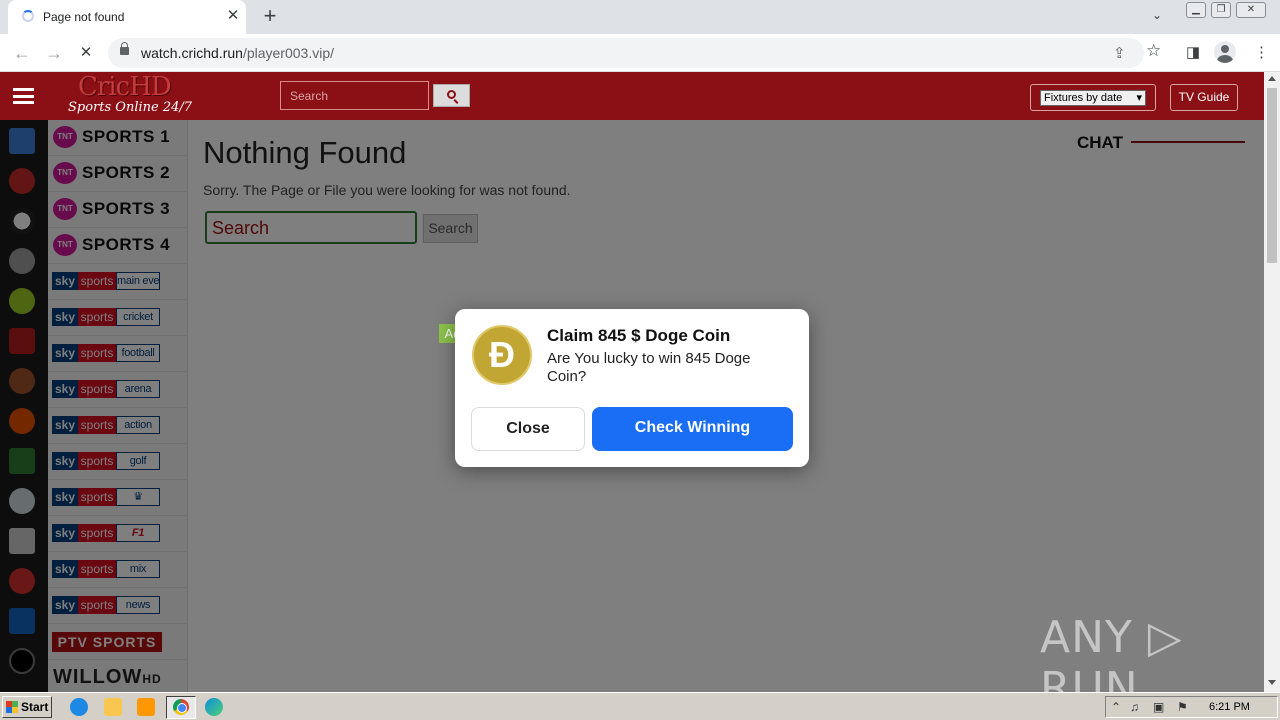 The width and height of the screenshot is (1280, 720). What do you see at coordinates (1153, 51) in the screenshot?
I see `bookmark-star-icon: ☆` at bounding box center [1153, 51].